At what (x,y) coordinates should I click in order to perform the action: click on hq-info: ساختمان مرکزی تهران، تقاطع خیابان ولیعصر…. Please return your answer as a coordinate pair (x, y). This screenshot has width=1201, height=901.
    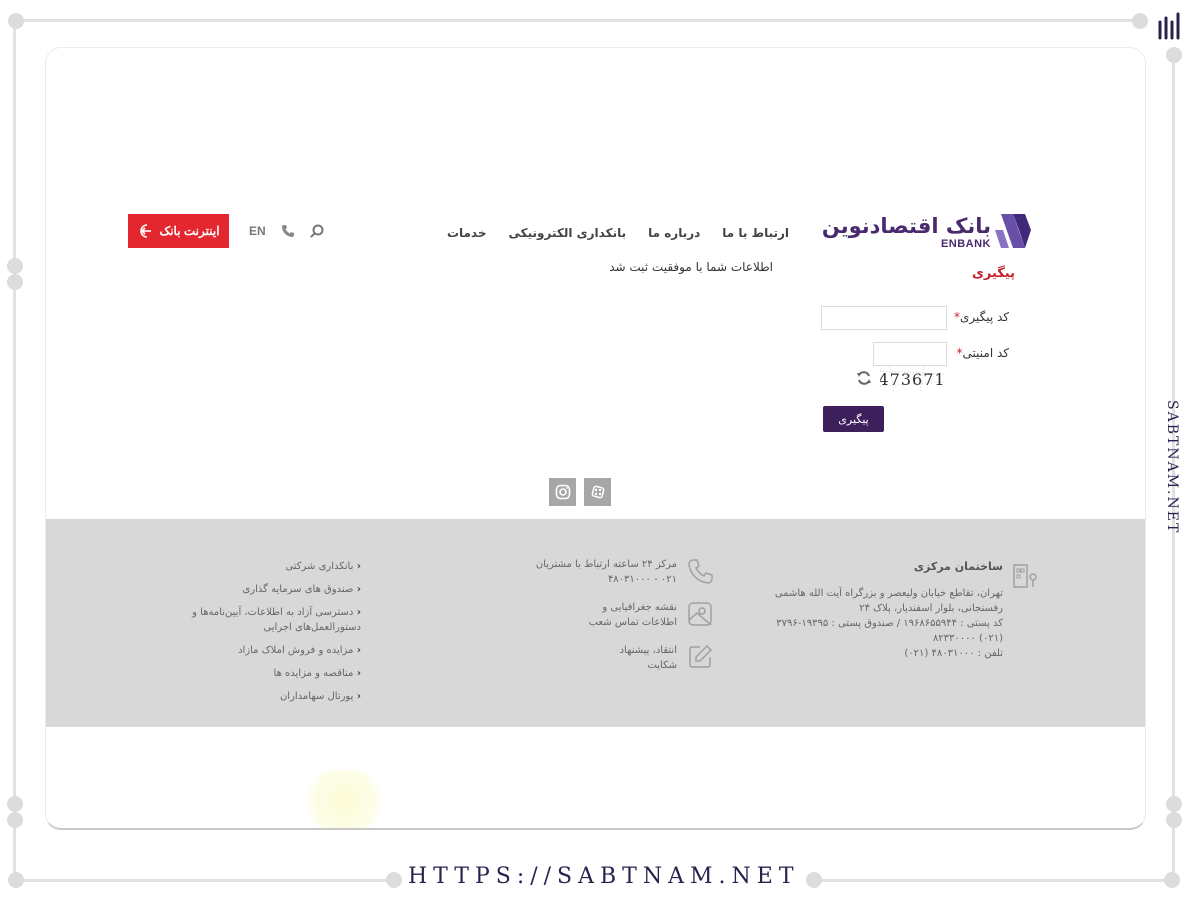
    Looking at the image, I should click on (873, 610).